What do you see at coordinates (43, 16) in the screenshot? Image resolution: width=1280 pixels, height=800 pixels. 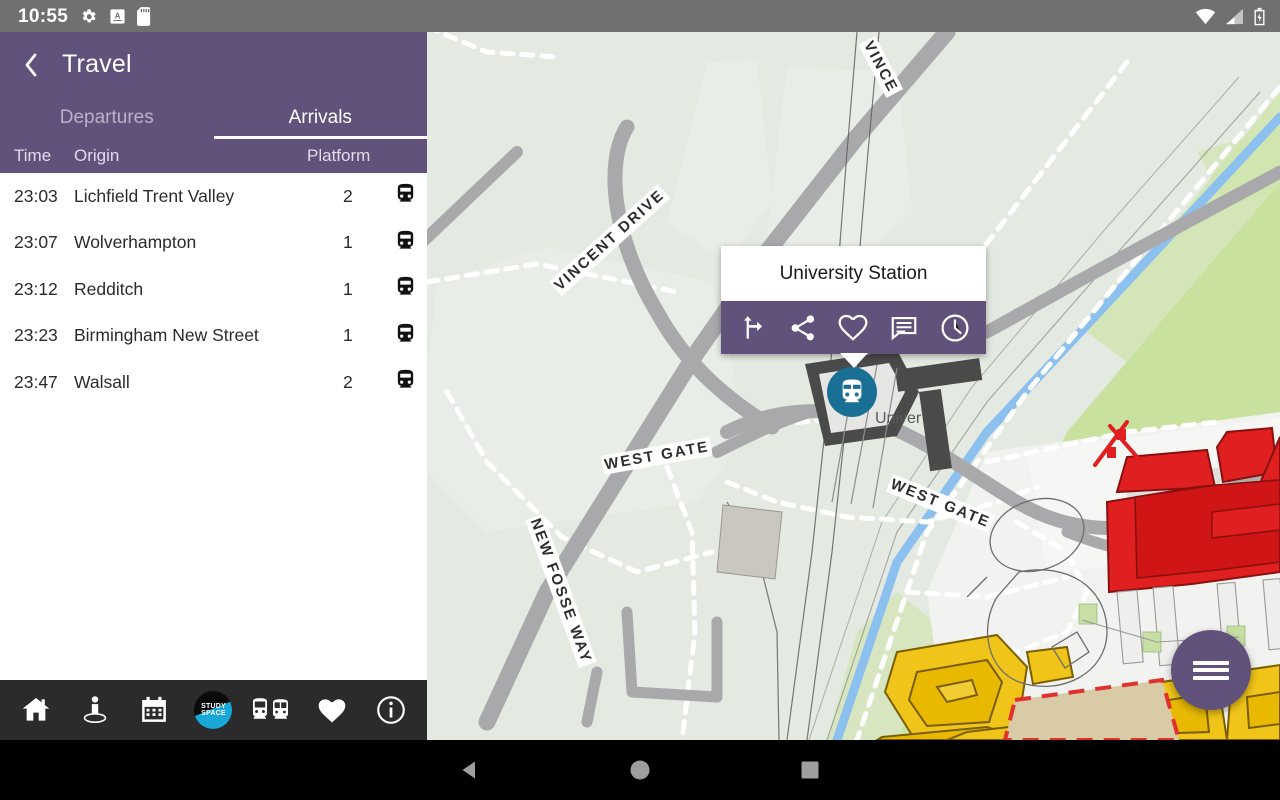 I see `status-bar-clock: 10:55` at bounding box center [43, 16].